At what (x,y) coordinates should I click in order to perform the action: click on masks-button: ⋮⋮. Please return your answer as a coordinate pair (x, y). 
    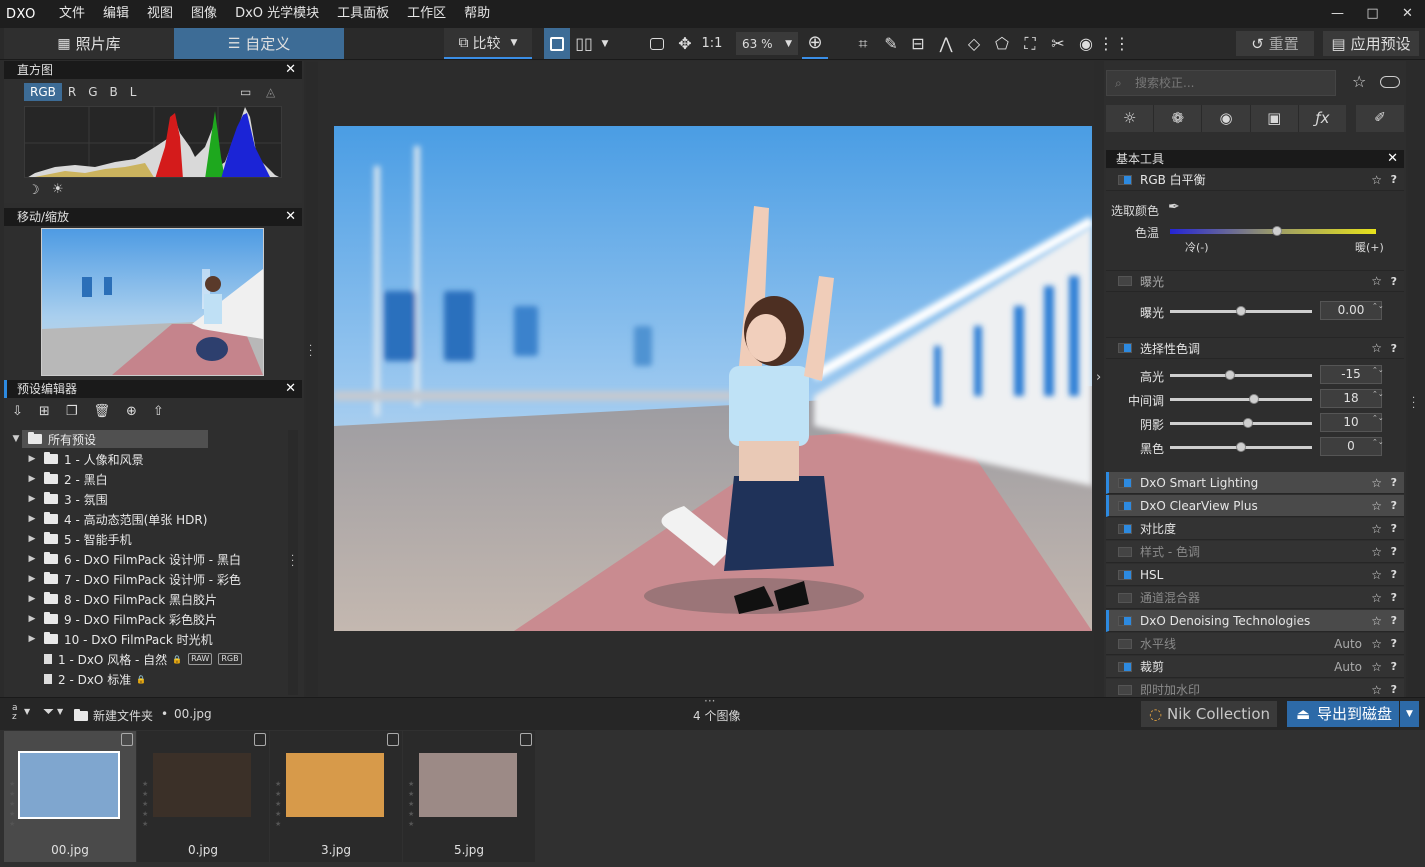
    Looking at the image, I should click on (1114, 43).